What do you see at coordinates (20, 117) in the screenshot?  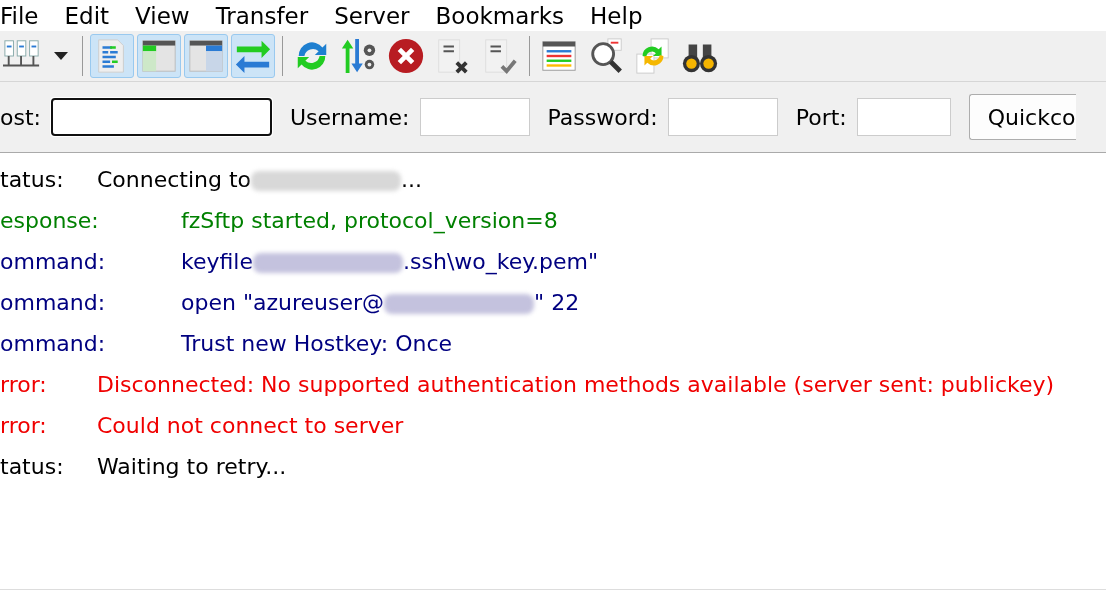 I see `field-label: ost:` at bounding box center [20, 117].